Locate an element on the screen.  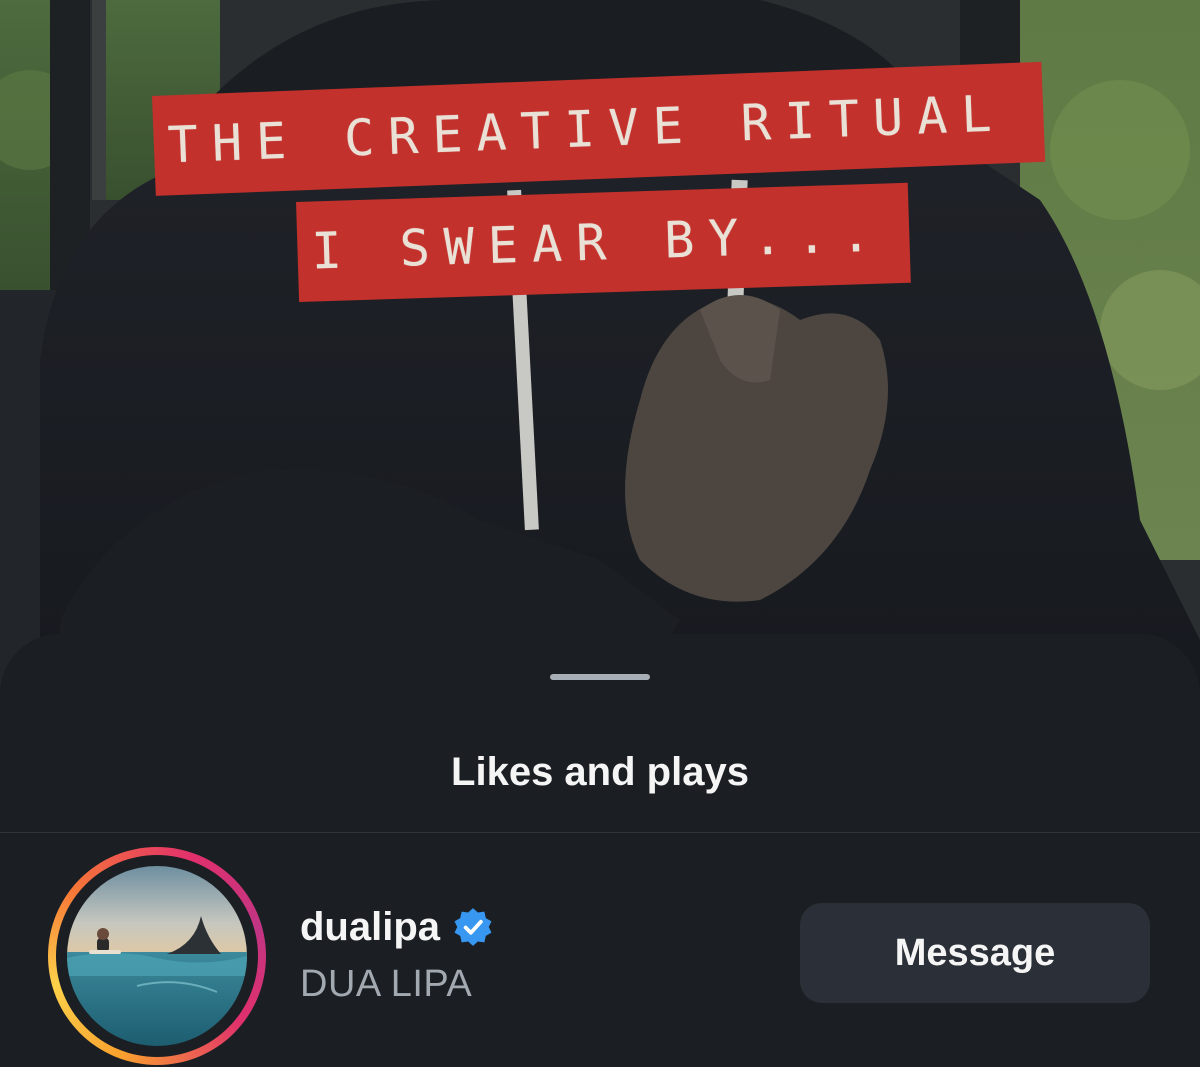
surfer-with-shark-fin-photo-icon is located at coordinates (157, 956).